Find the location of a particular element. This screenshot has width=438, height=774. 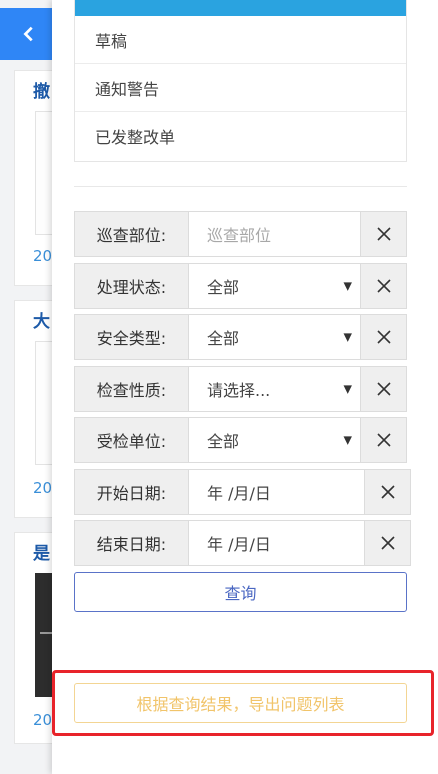

status-option-warning: 通知警告 is located at coordinates (240, 88).